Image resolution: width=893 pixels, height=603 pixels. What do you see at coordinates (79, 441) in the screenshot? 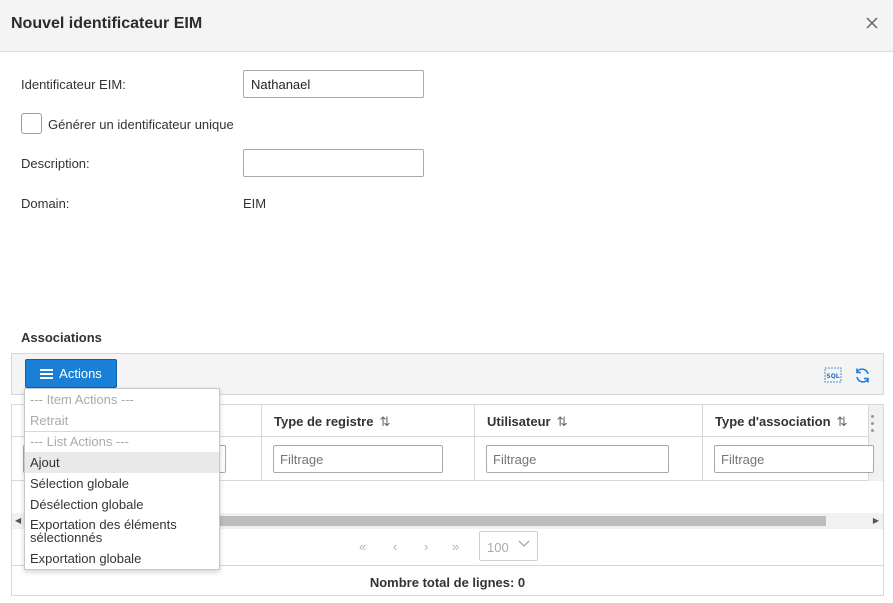
I see `list-actions-header: --- List Actions ---` at bounding box center [79, 441].